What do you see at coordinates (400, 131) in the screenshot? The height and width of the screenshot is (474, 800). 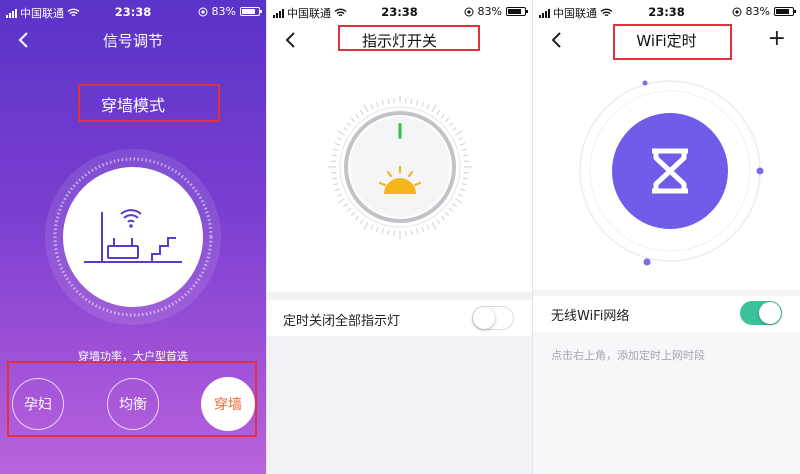 I see `power-indicator-icon` at bounding box center [400, 131].